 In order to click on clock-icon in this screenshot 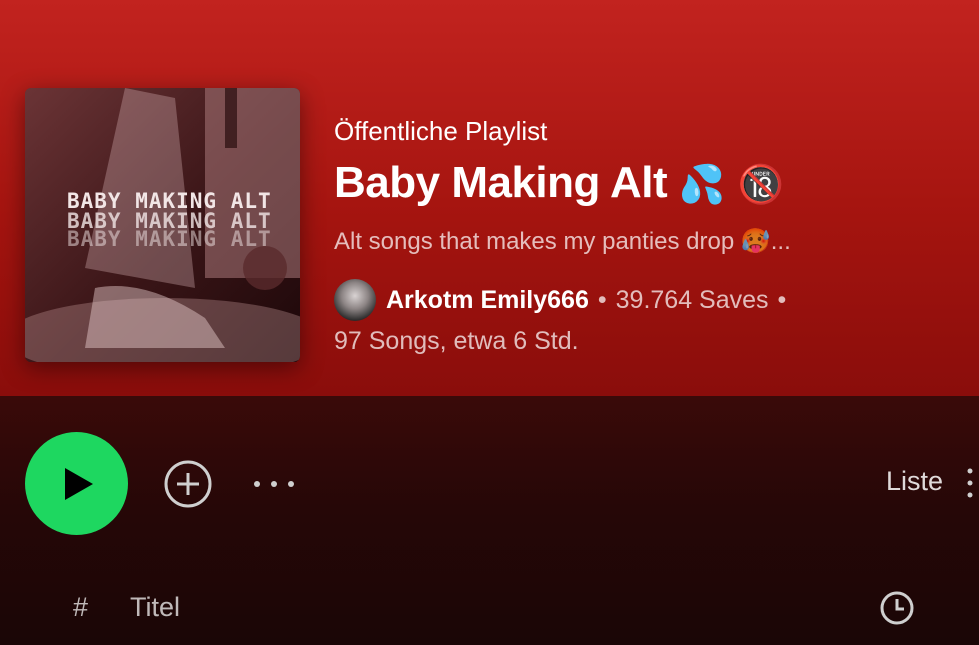, I will do `click(897, 608)`.